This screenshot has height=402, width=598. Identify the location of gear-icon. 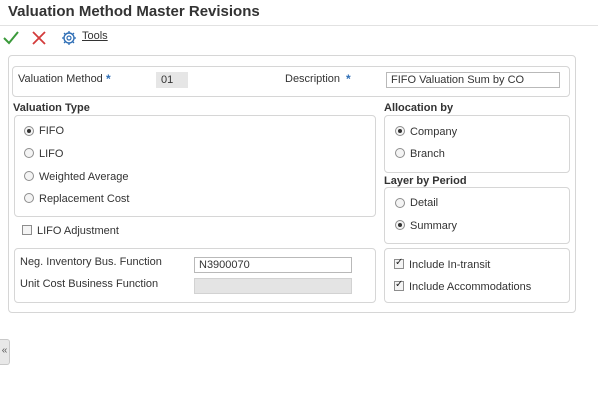
(69, 38).